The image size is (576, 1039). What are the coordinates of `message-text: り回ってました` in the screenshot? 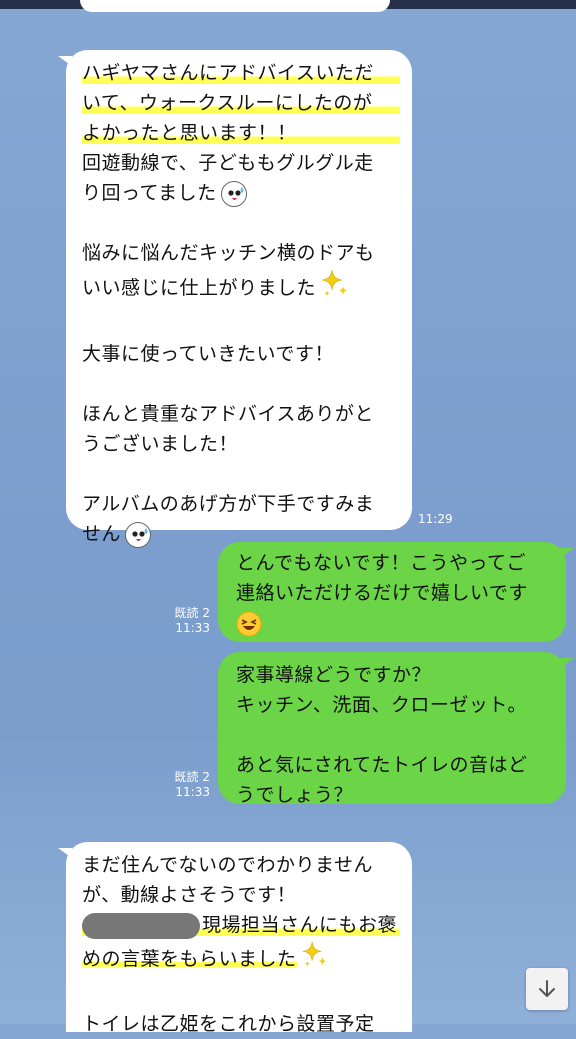 It's located at (149, 193).